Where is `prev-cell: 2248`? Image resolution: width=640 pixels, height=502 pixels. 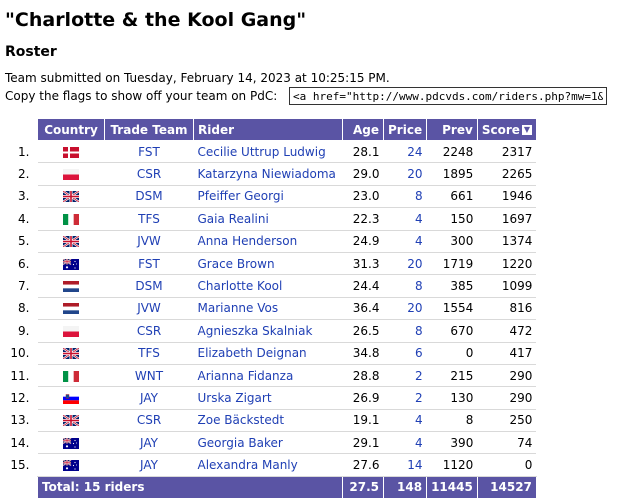 prev-cell: 2248 is located at coordinates (452, 152).